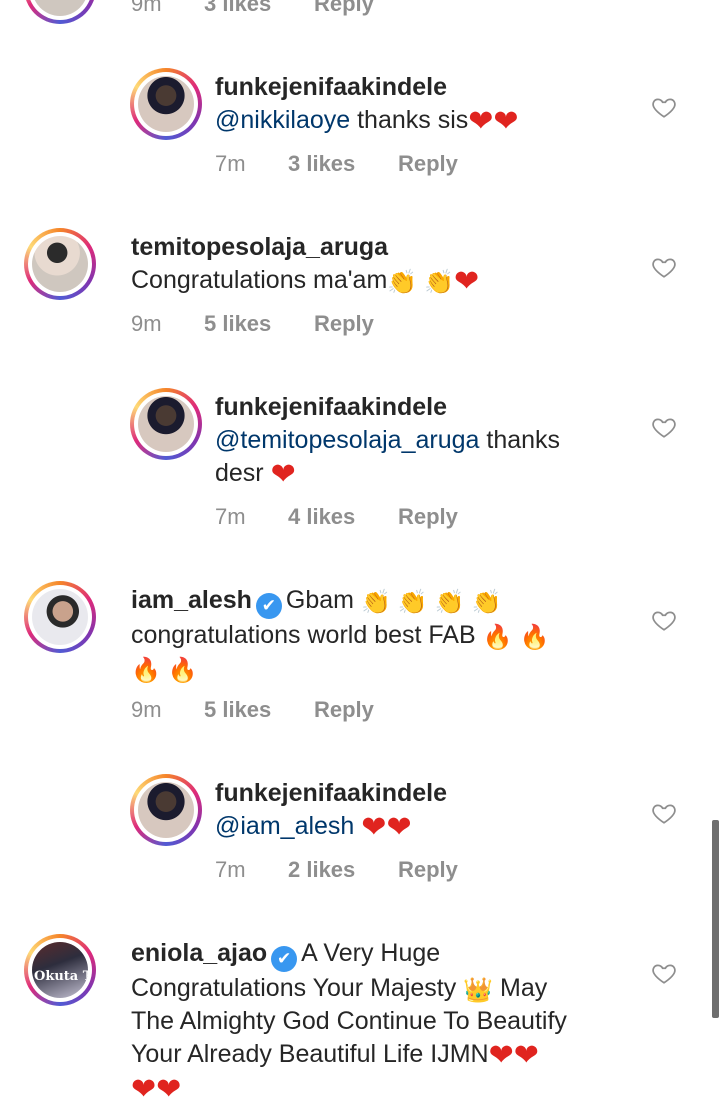 This screenshot has width=720, height=1109. Describe the element at coordinates (310, 1054) in the screenshot. I see `comment-text: Your Already Beautiful Life IJMN` at that location.